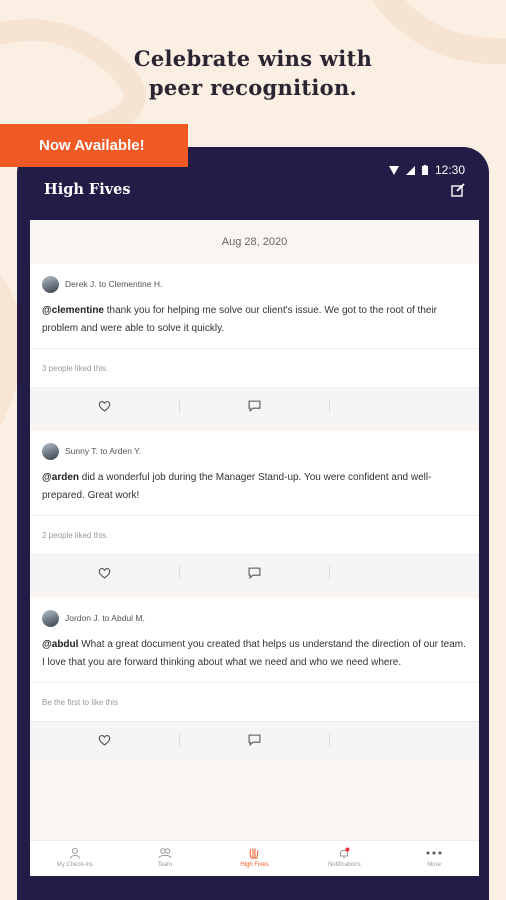  I want to click on headline-line-1: Celebrate wins with, so click(253, 58).